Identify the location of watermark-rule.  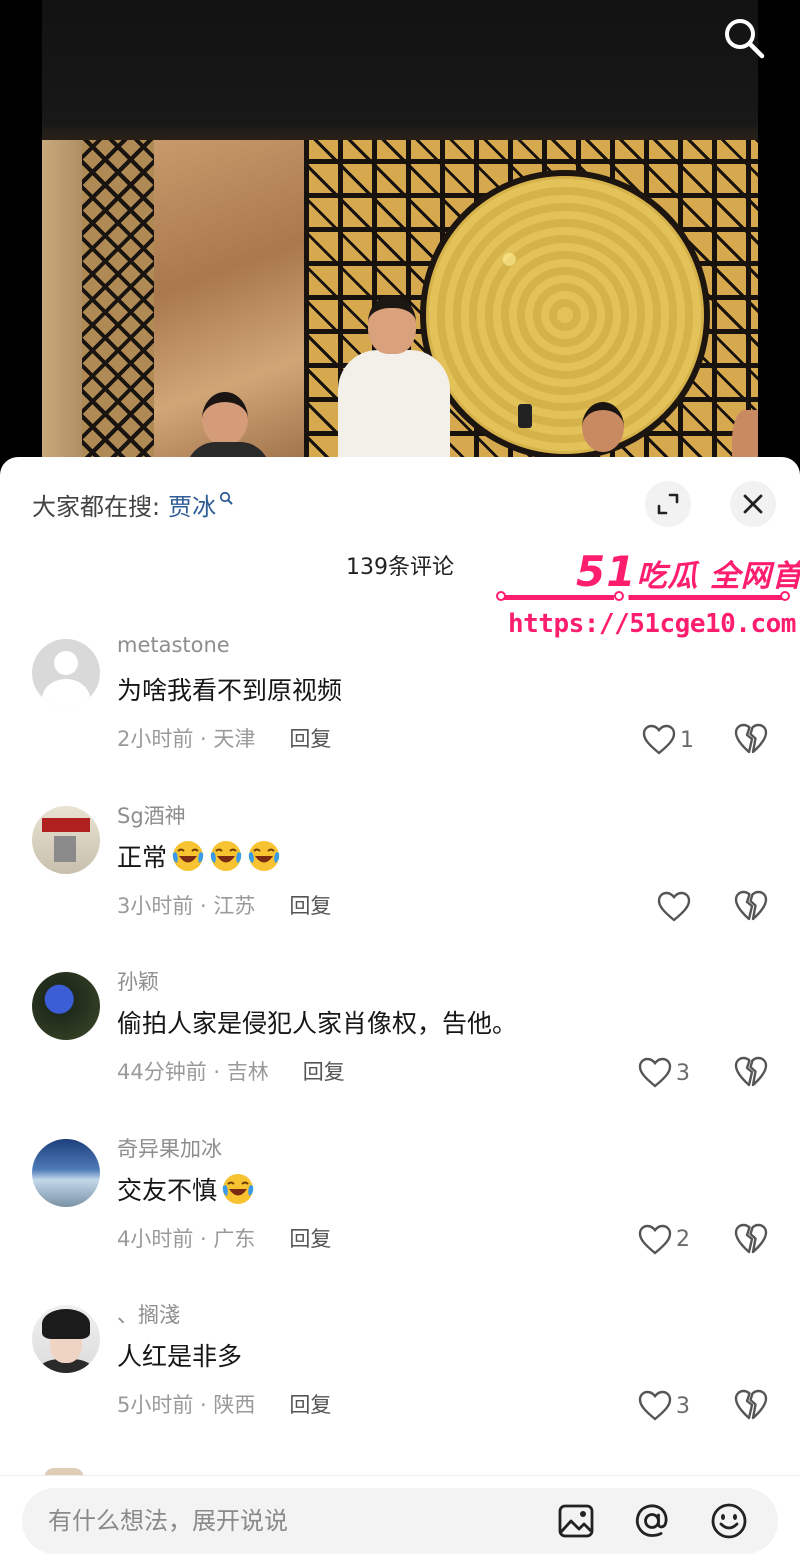
(643, 597).